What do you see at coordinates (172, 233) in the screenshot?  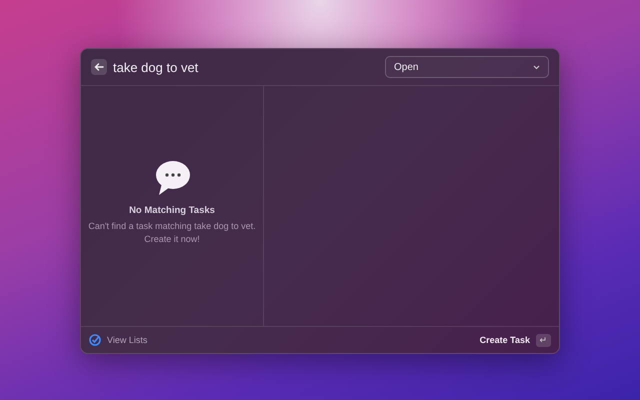 I see `empty-state-message: Can't find a task matching take dog to vet. Create it now!` at bounding box center [172, 233].